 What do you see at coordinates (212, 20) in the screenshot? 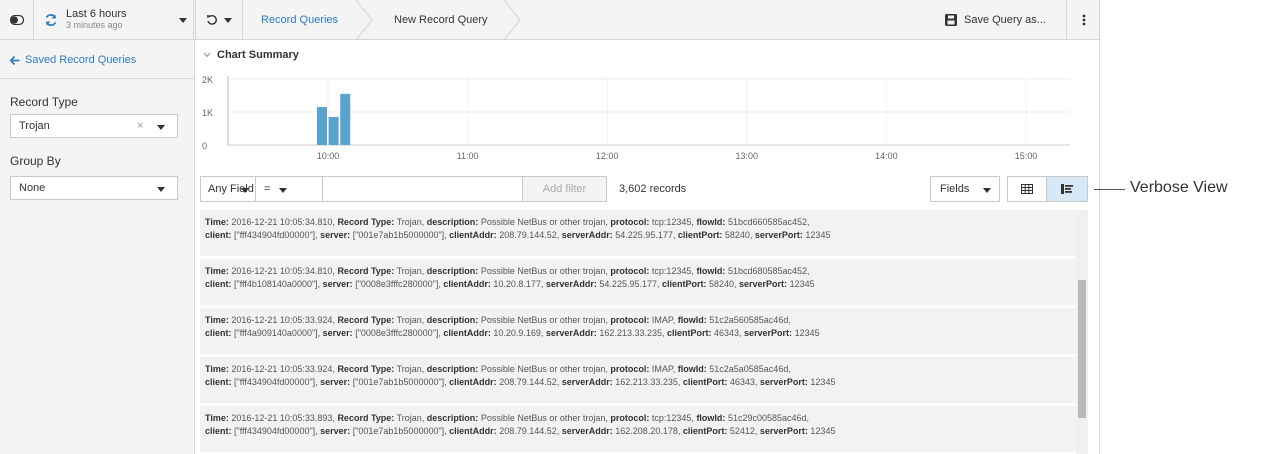
I see `history-icon` at bounding box center [212, 20].